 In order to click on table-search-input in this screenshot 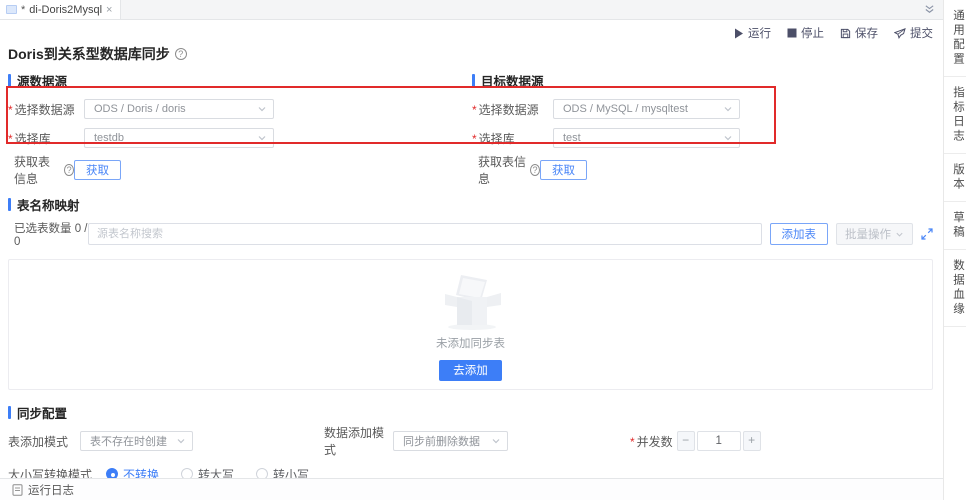, I will do `click(425, 234)`.